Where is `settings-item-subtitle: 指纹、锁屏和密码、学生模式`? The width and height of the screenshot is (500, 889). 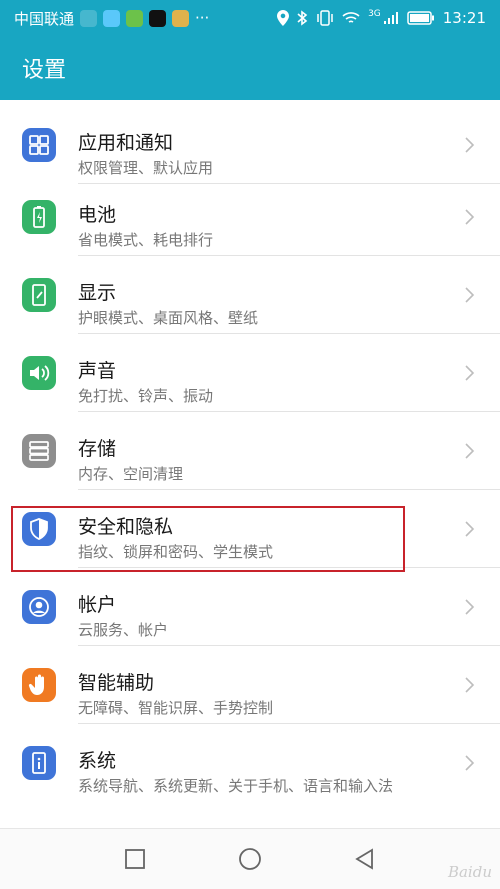 settings-item-subtitle: 指纹、锁屏和密码、学生模式 is located at coordinates (176, 552).